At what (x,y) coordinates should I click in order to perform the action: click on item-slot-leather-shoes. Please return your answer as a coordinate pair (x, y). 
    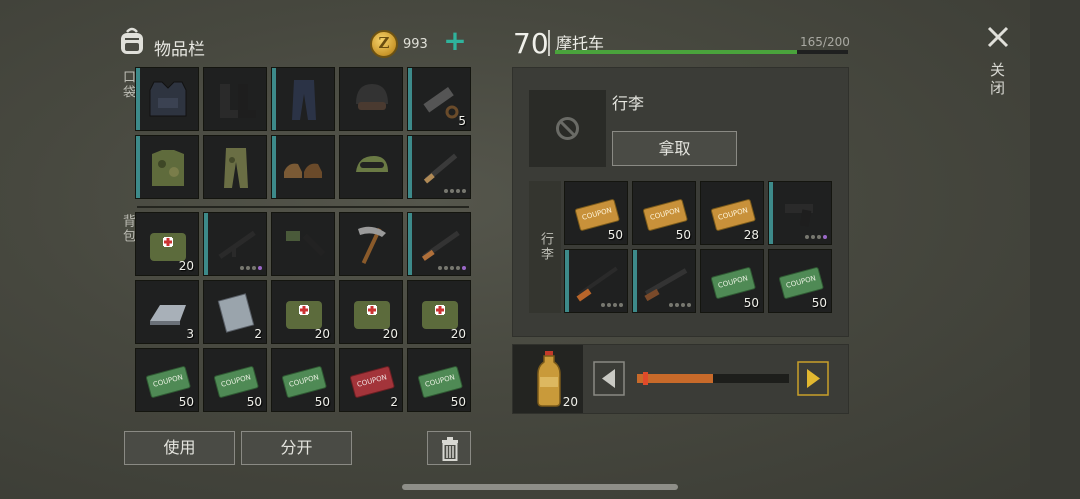
    Looking at the image, I should click on (303, 167).